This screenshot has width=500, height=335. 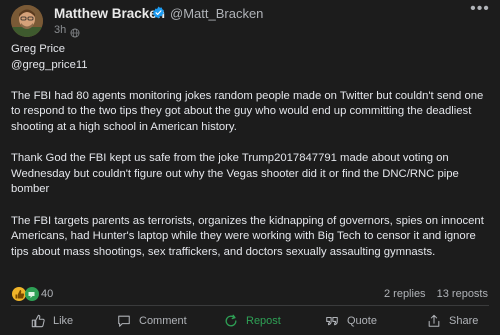 What do you see at coordinates (163, 321) in the screenshot?
I see `comment-label: Comment` at bounding box center [163, 321].